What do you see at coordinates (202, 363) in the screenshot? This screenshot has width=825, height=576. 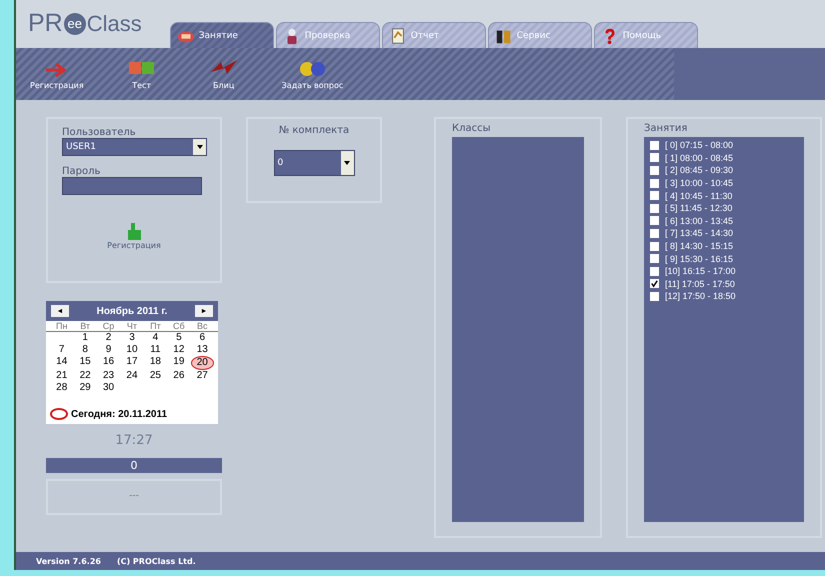 I see `calendar-day: 20` at bounding box center [202, 363].